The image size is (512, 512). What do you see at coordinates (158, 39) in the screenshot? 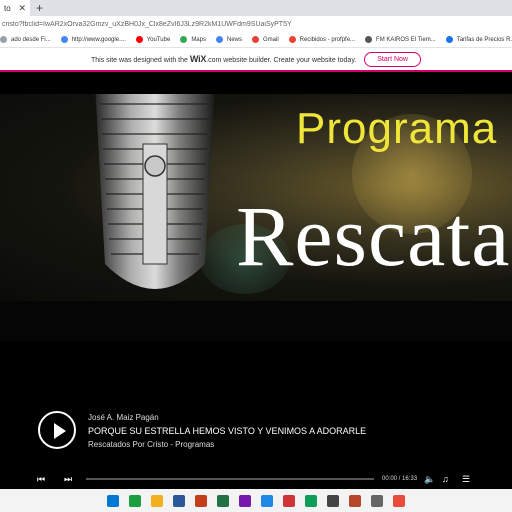
I see `bookmark-label: YouTube` at bounding box center [158, 39].